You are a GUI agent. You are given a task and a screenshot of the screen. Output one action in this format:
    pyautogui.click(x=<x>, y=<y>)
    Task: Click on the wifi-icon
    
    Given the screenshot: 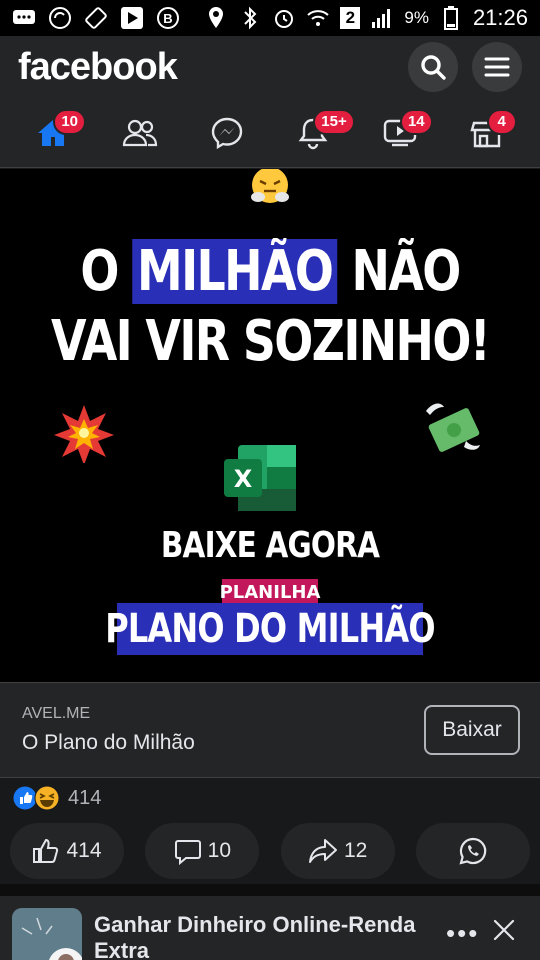 What is the action you would take?
    pyautogui.click(x=318, y=18)
    